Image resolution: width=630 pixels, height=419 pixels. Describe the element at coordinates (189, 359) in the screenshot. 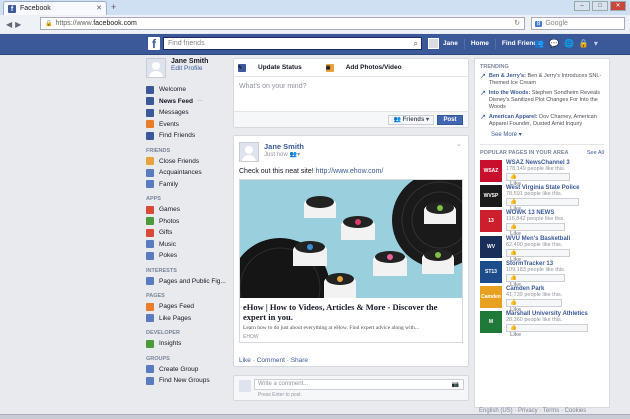

I see `sidebar-heading-groups: GROUPS` at that location.